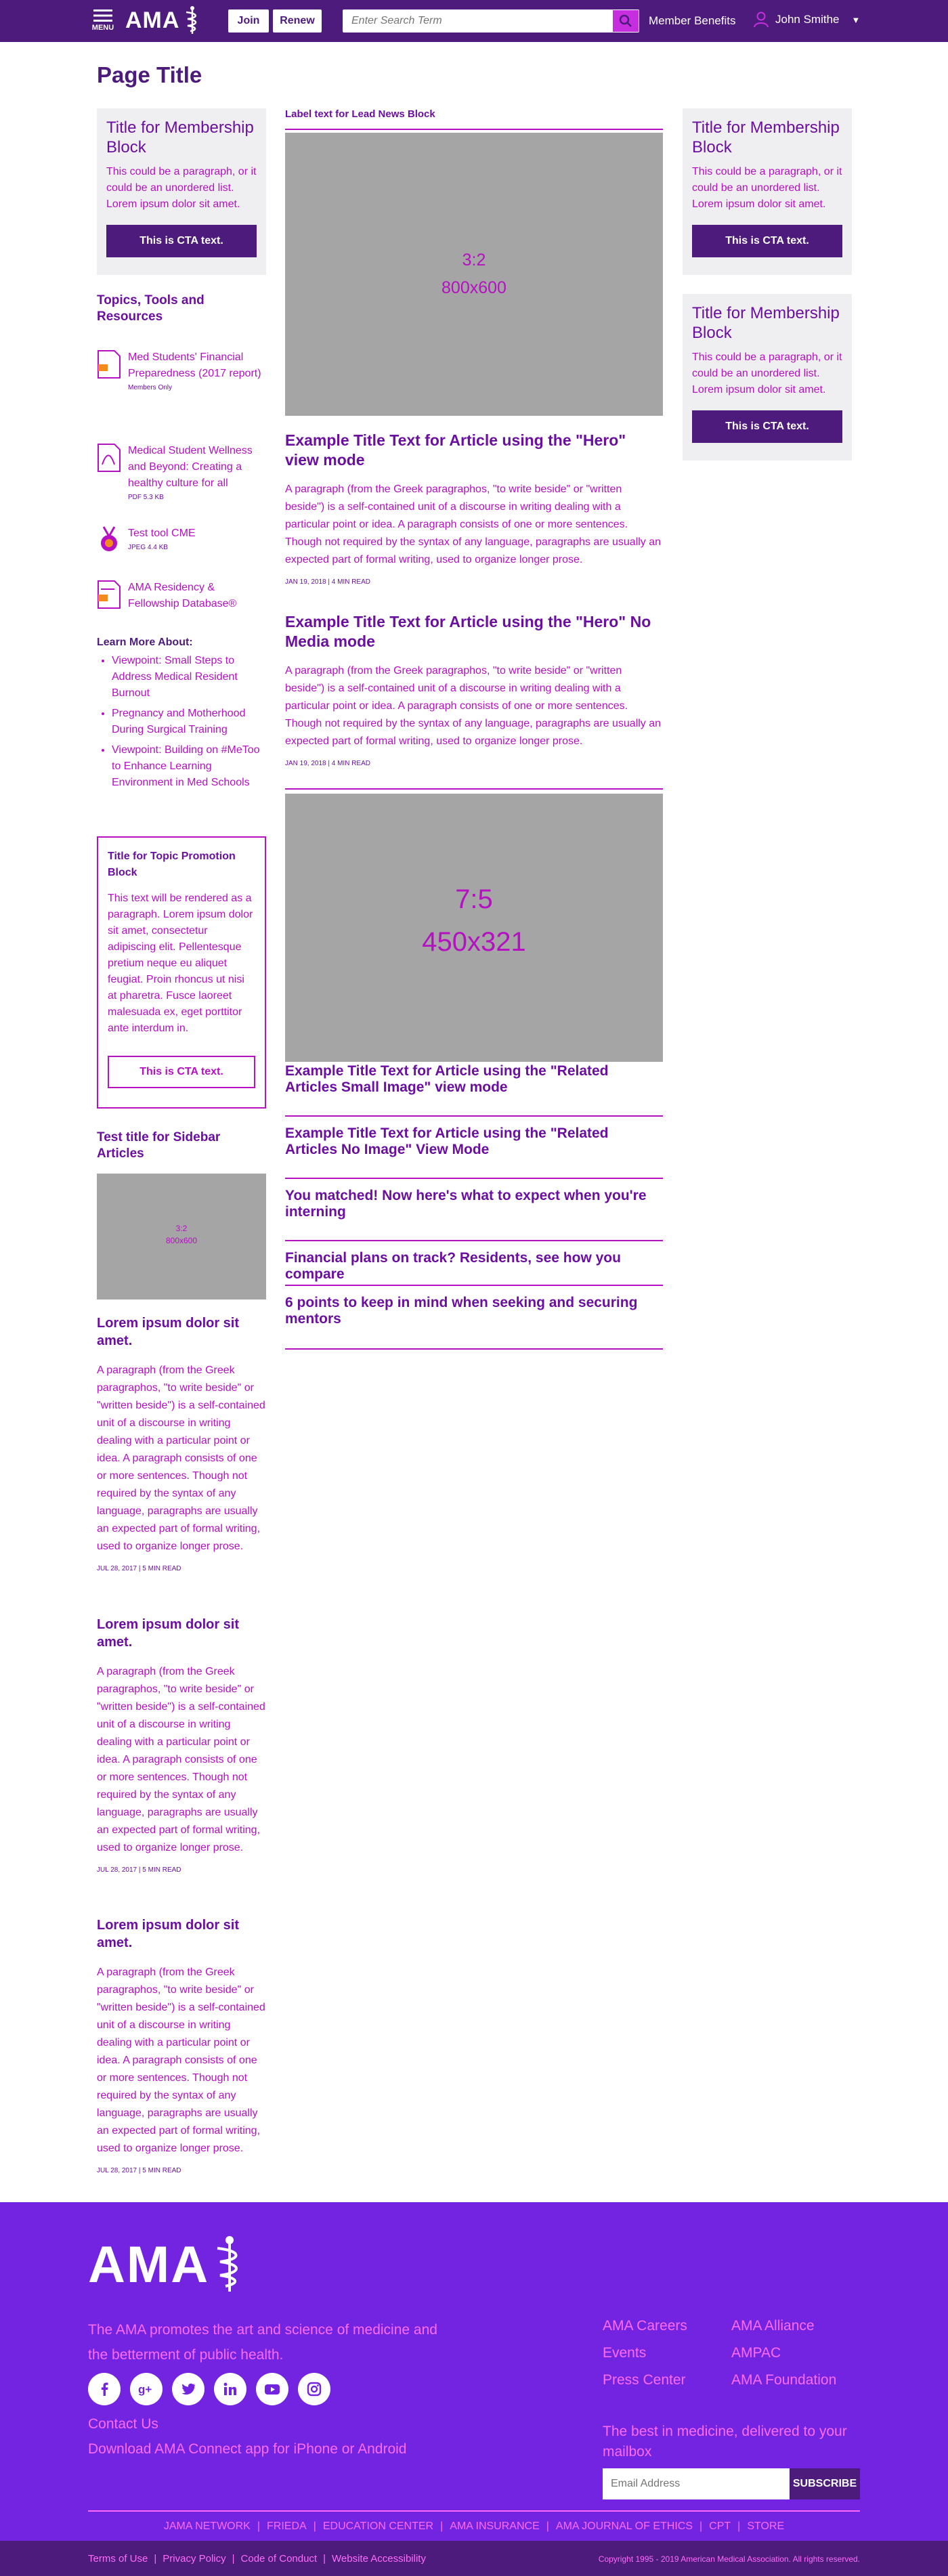  What do you see at coordinates (795, 2380) in the screenshot?
I see `footer-link: AMA Foundation` at bounding box center [795, 2380].